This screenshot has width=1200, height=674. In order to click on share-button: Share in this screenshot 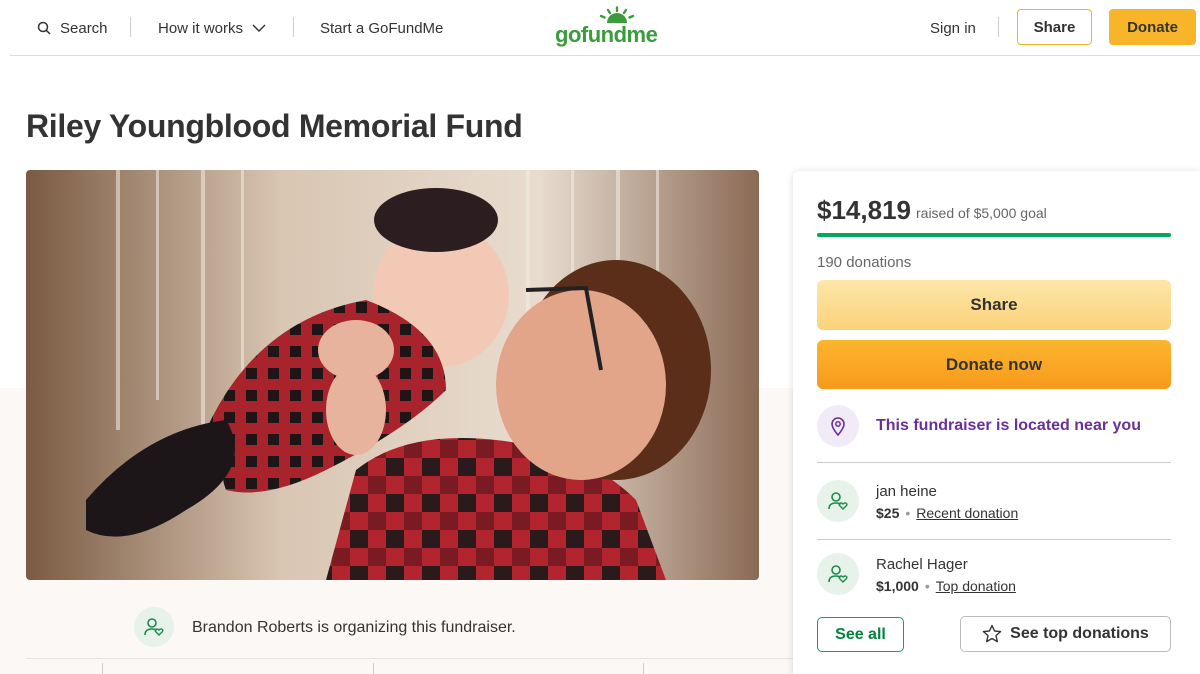, I will do `click(994, 305)`.